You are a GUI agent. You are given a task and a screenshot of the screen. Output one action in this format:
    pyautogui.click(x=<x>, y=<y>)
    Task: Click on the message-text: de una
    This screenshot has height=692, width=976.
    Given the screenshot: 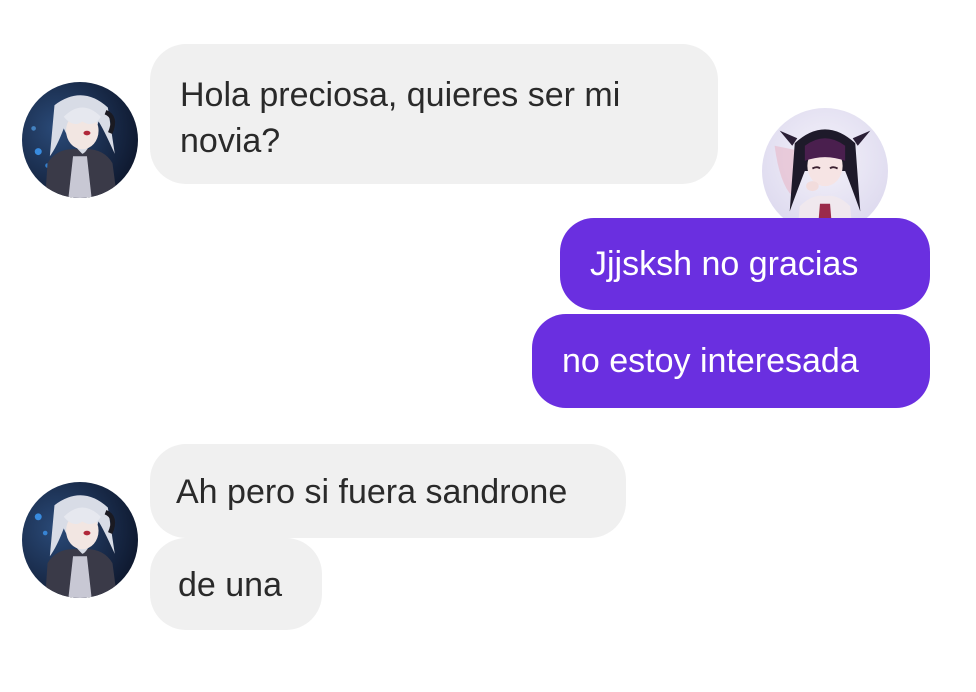 What is the action you would take?
    pyautogui.click(x=230, y=585)
    